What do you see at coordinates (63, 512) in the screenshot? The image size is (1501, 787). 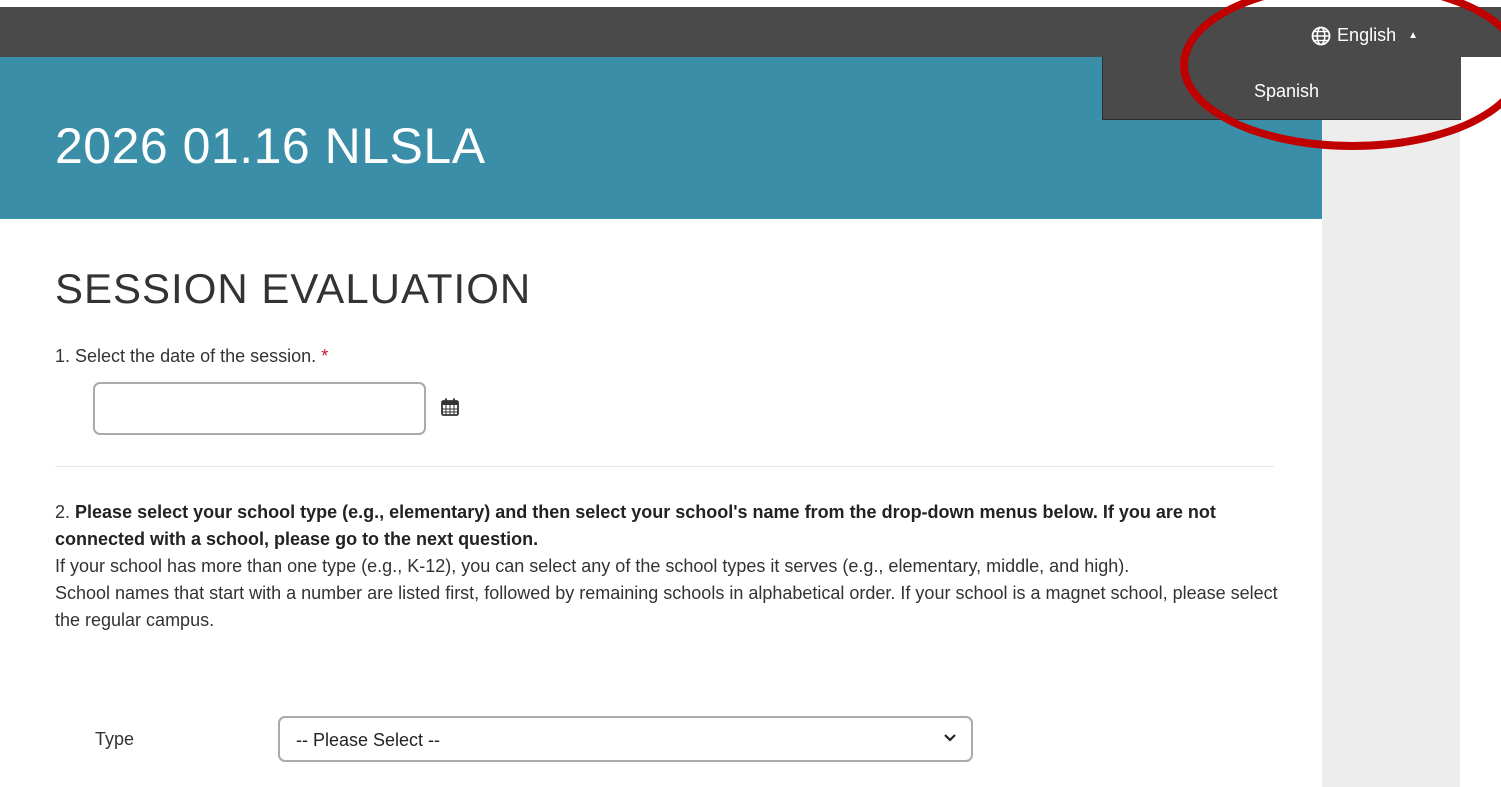 I see `question-2-number: 2.` at bounding box center [63, 512].